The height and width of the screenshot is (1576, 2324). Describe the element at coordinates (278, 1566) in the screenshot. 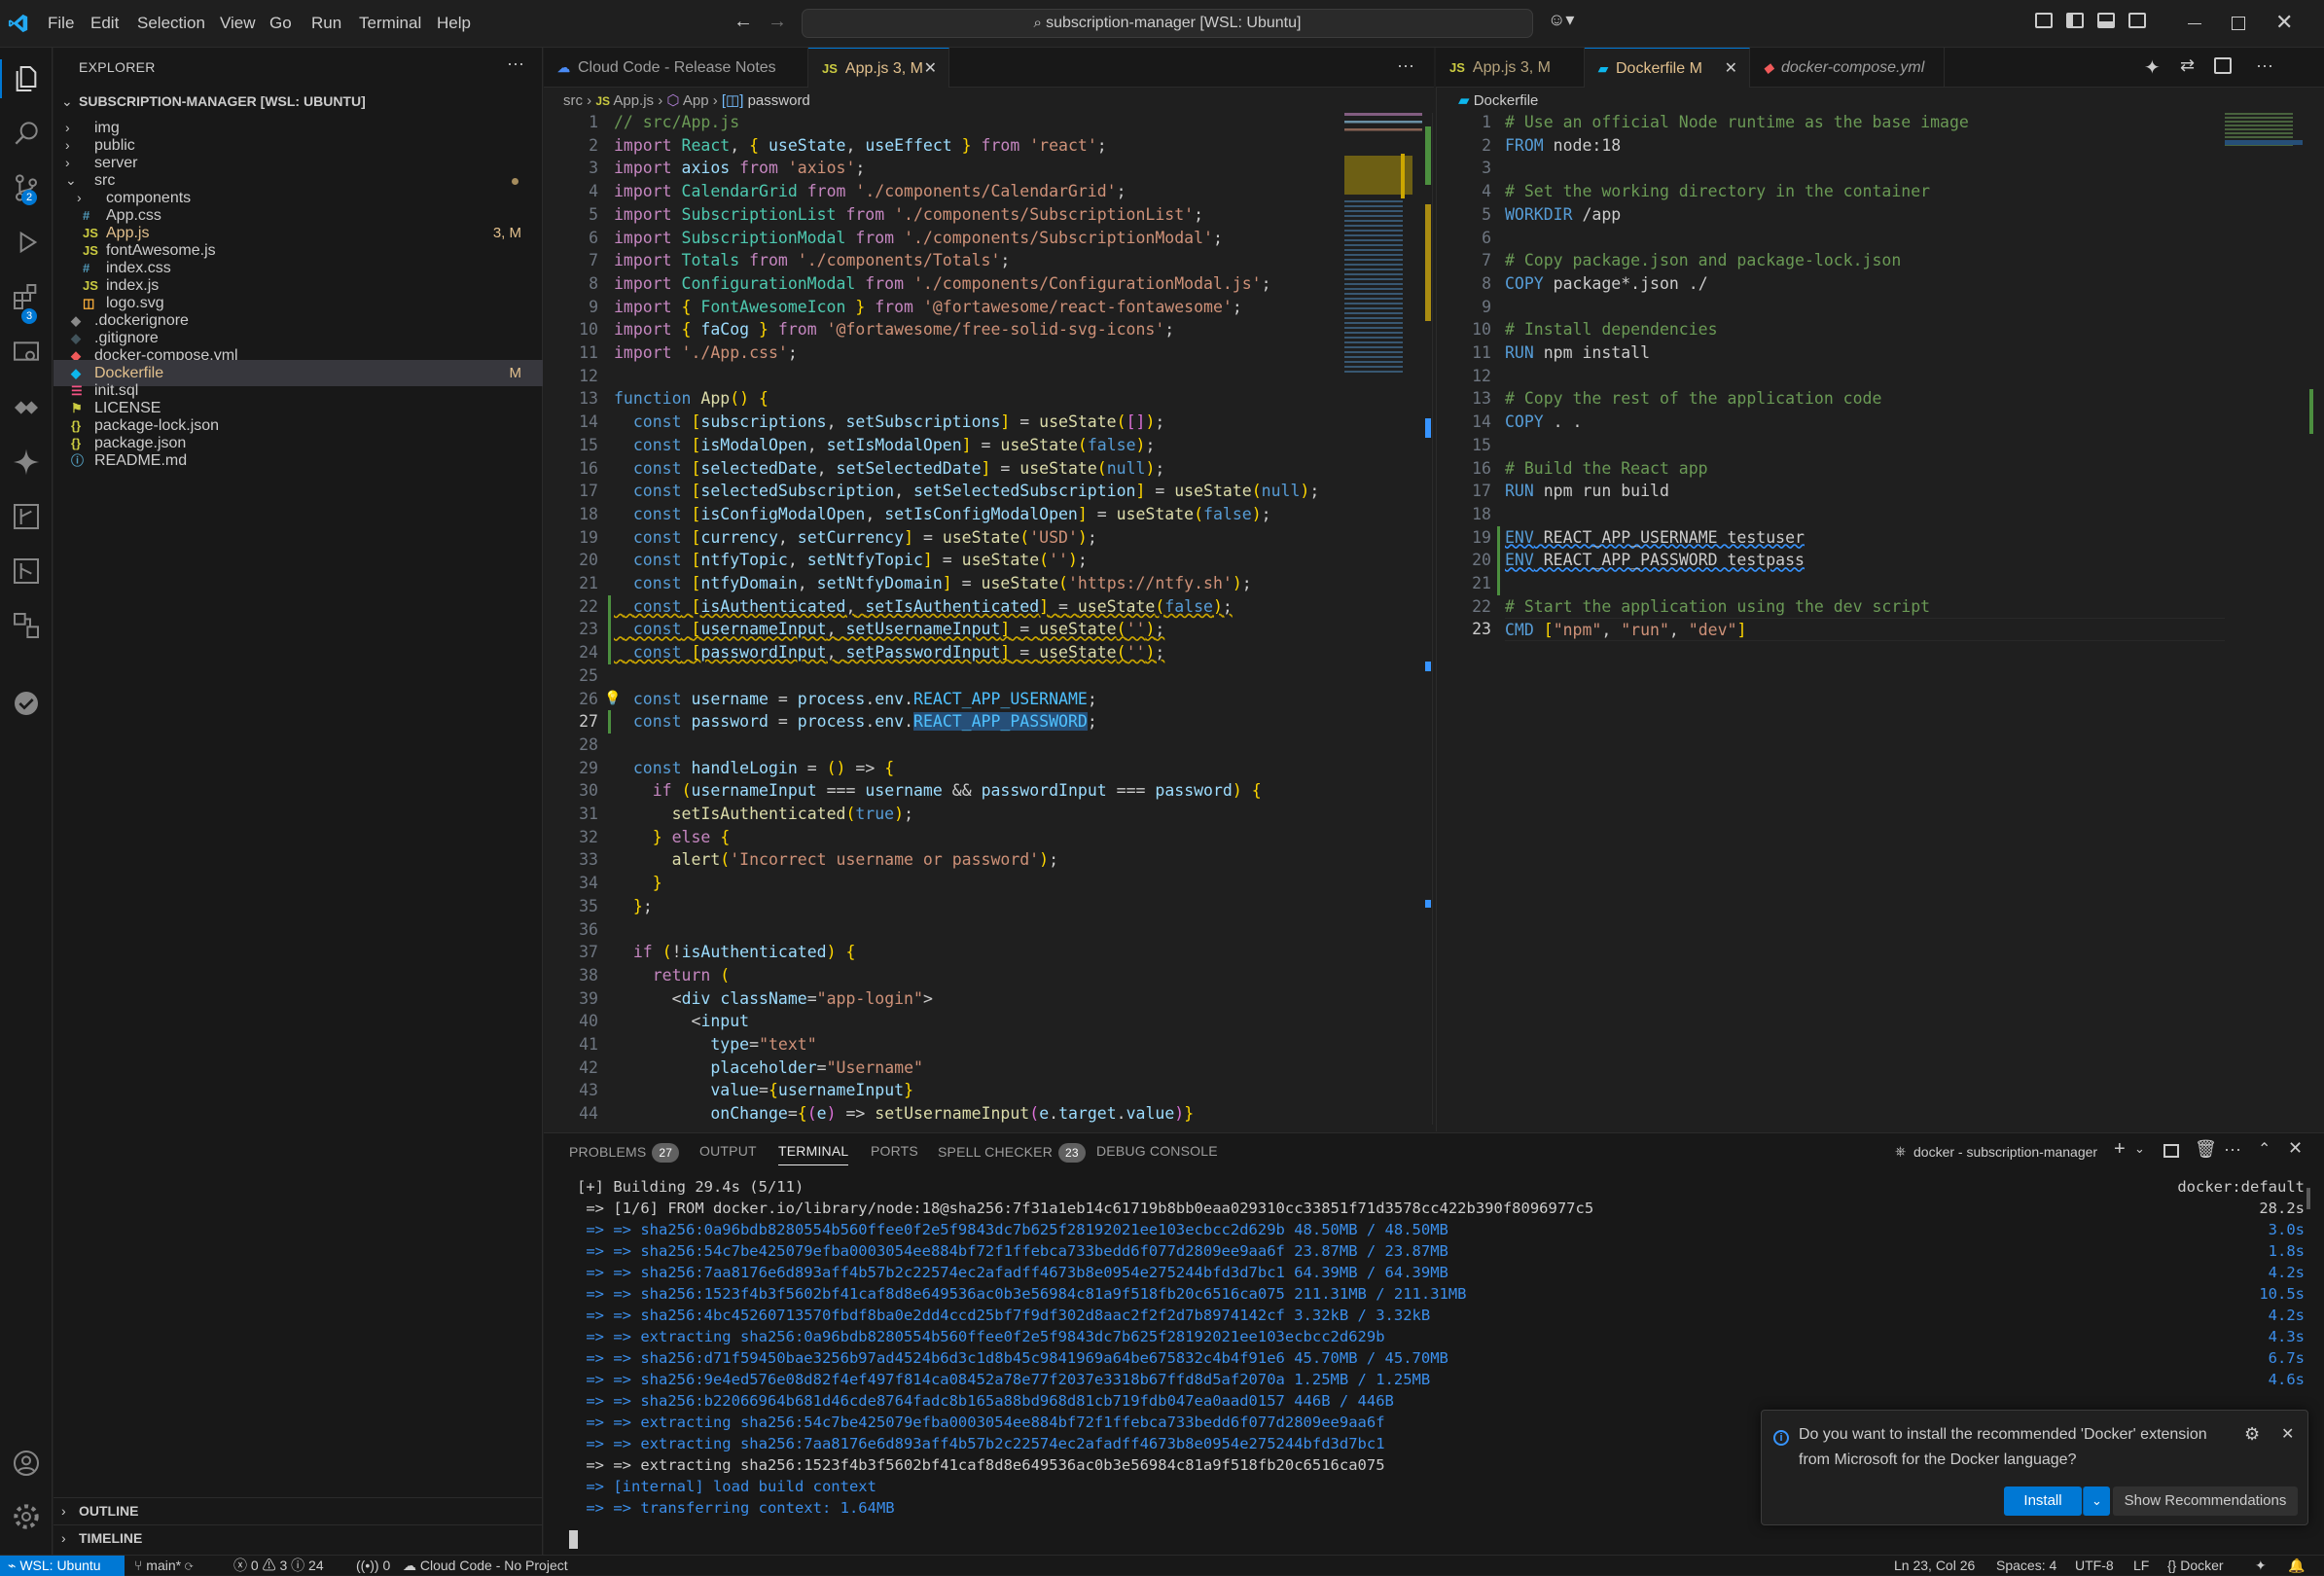

I see `problems-status: ⓧ 0 ⚠ 3 ⓘ 24` at that location.